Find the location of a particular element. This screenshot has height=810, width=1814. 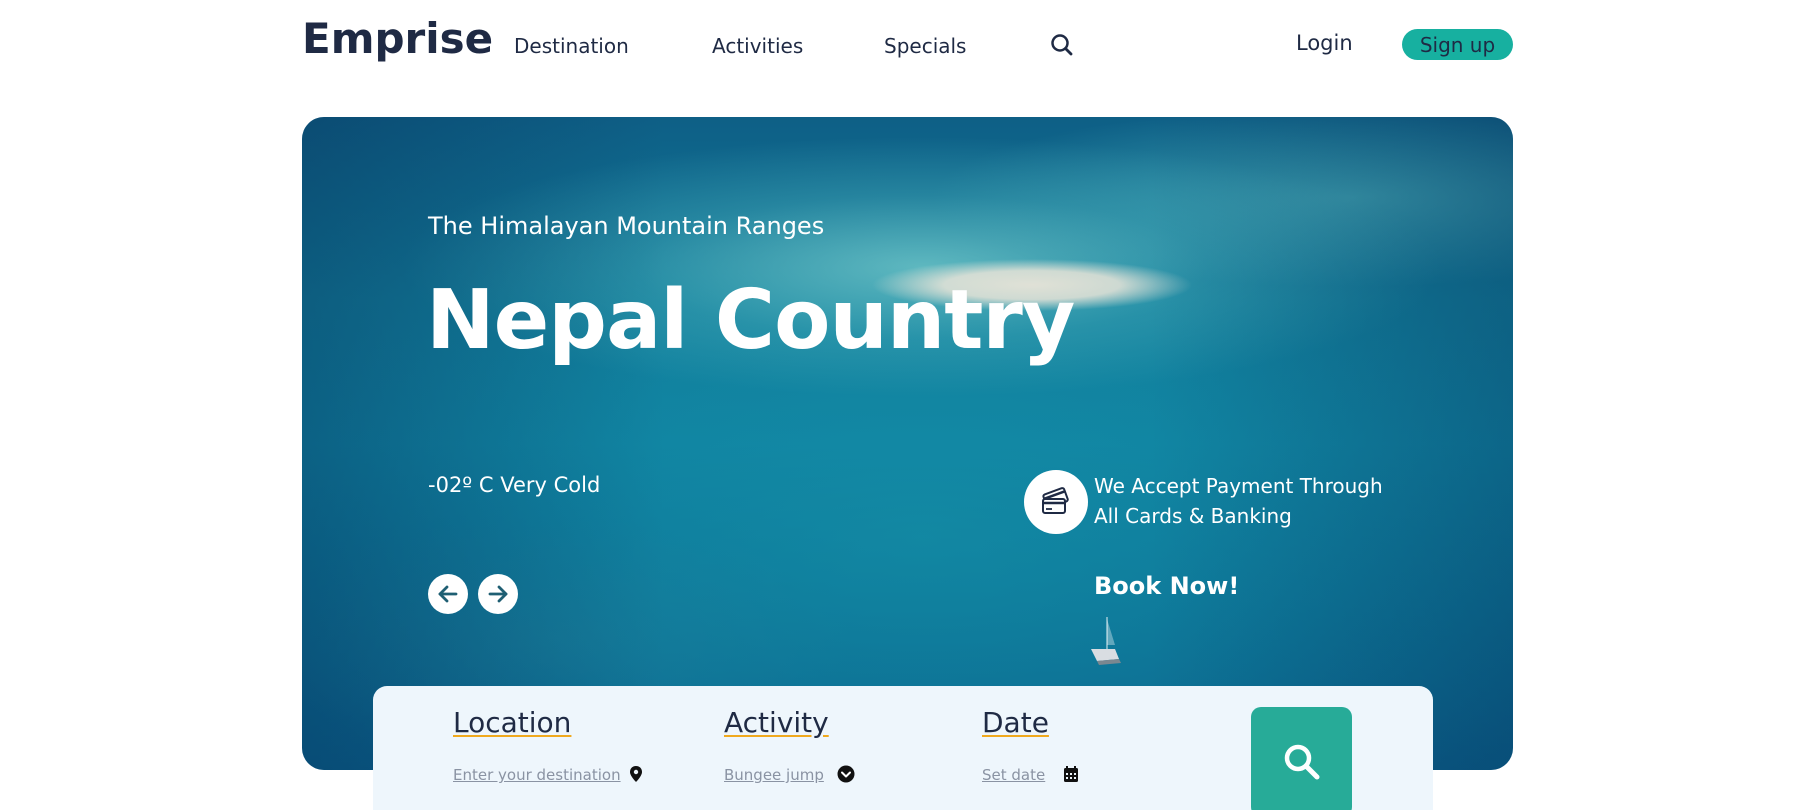

next-button is located at coordinates (498, 594).